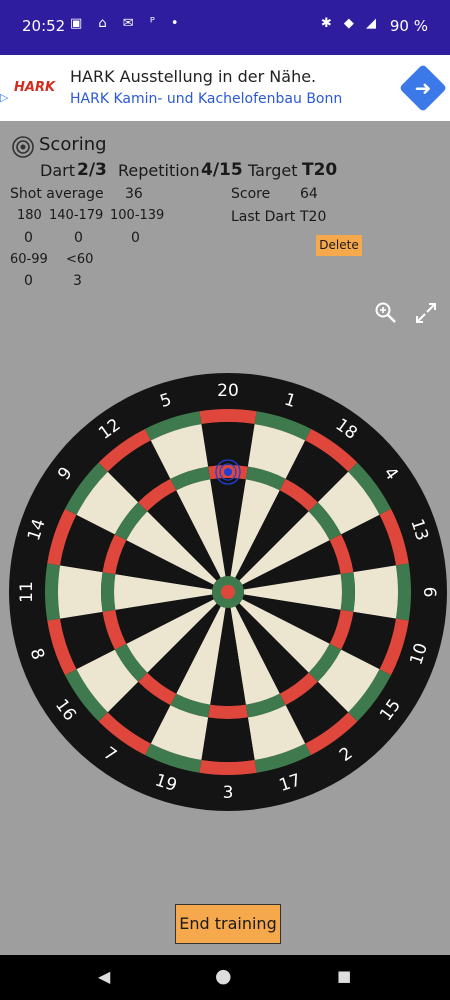 The width and height of the screenshot is (450, 1000). I want to click on signal-icons: ✱ ◆ ◢, so click(350, 23).